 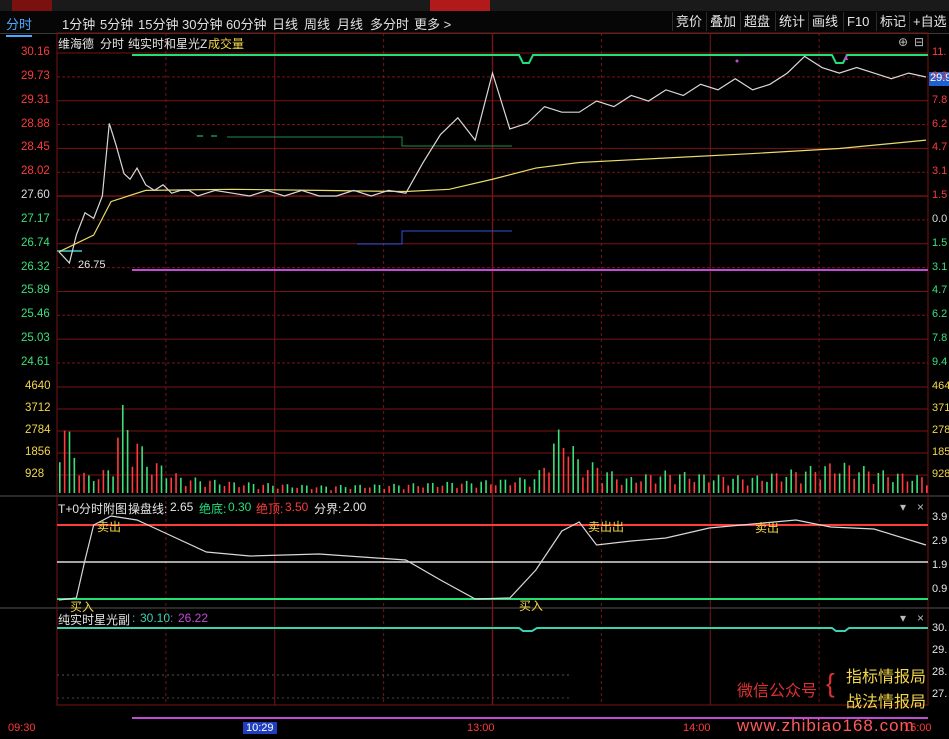 I want to click on volume-label: 成交量, so click(x=226, y=44).